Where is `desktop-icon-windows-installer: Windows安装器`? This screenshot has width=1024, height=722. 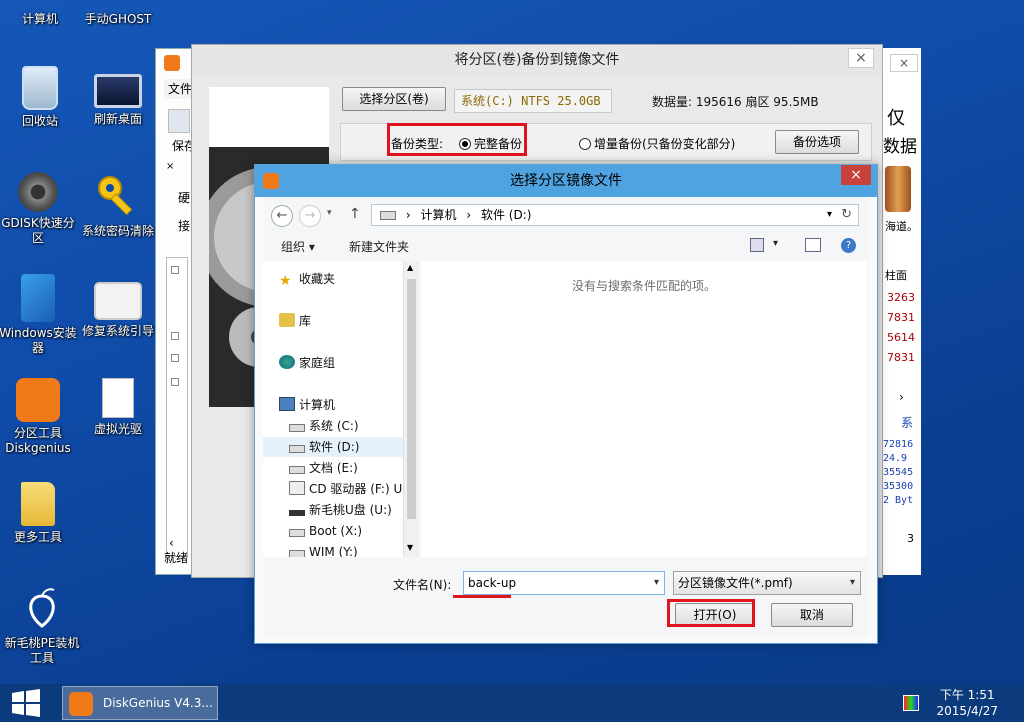 desktop-icon-windows-installer: Windows安装器 is located at coordinates (39, 315).